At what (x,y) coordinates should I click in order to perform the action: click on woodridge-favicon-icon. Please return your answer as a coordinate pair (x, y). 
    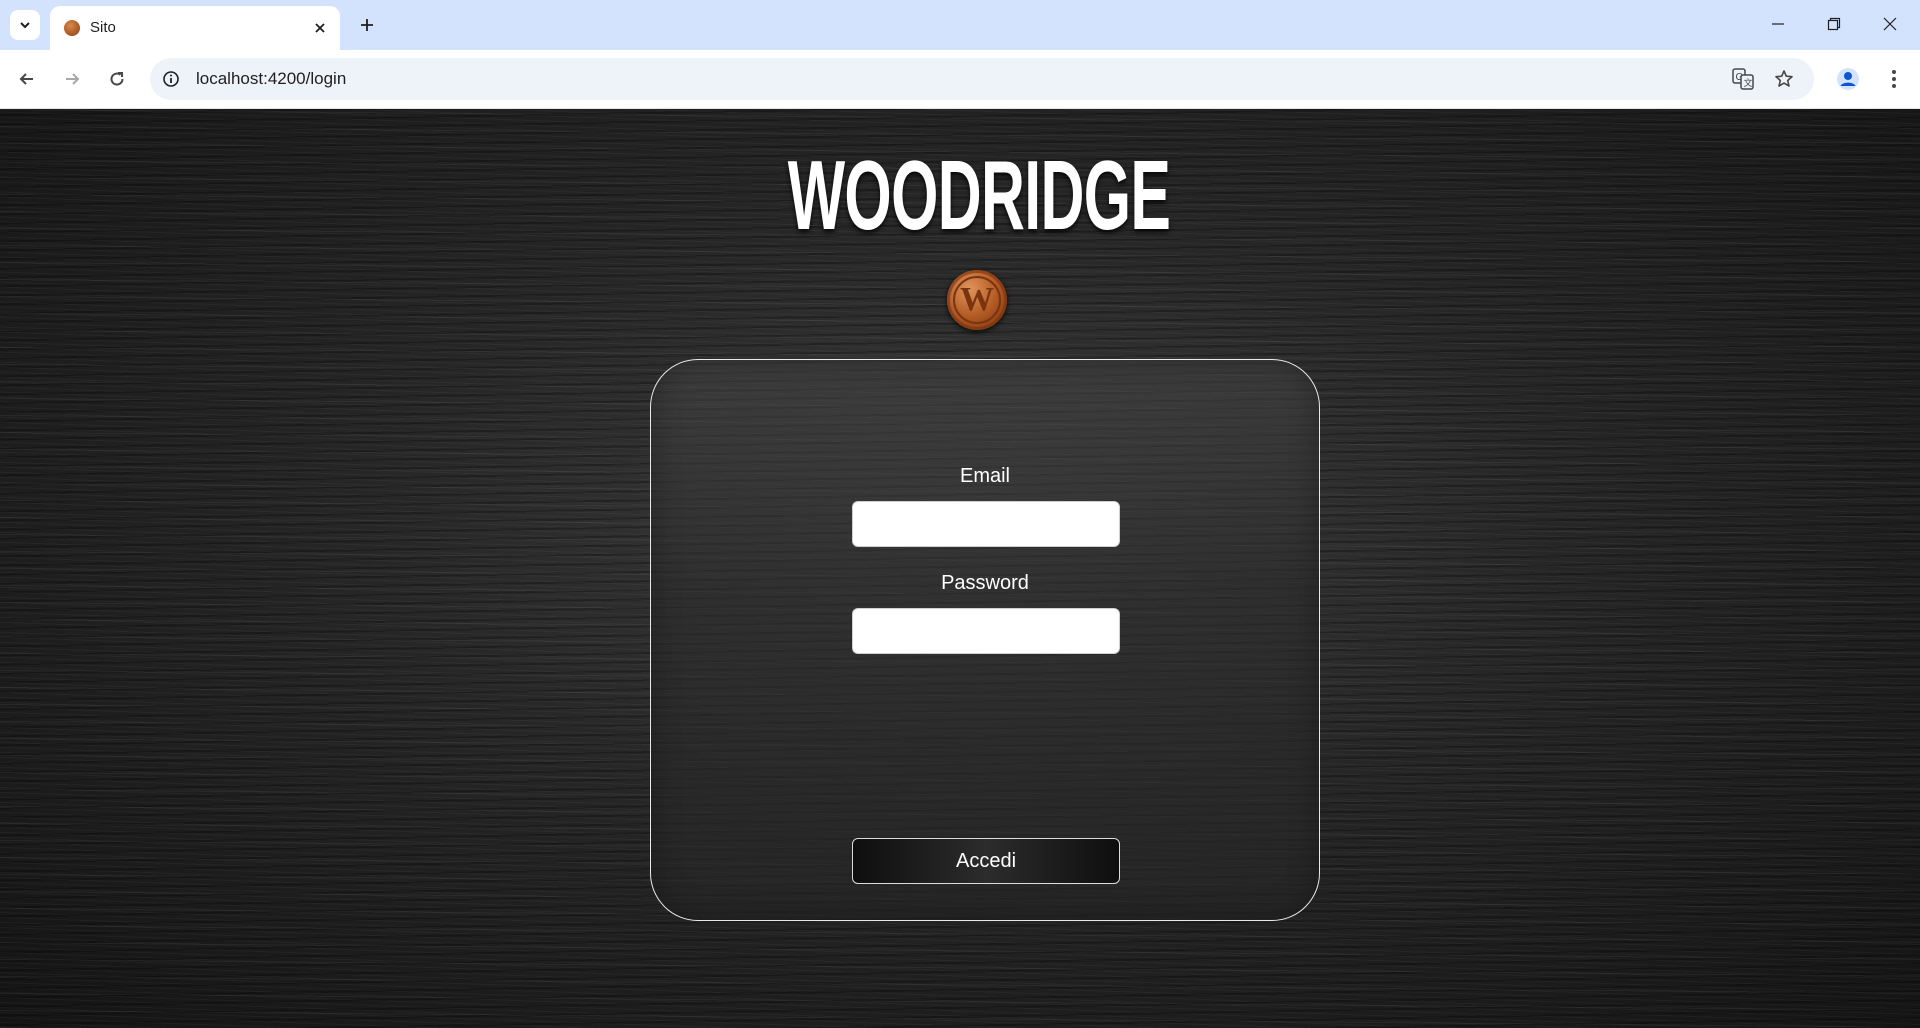
    Looking at the image, I should click on (72, 28).